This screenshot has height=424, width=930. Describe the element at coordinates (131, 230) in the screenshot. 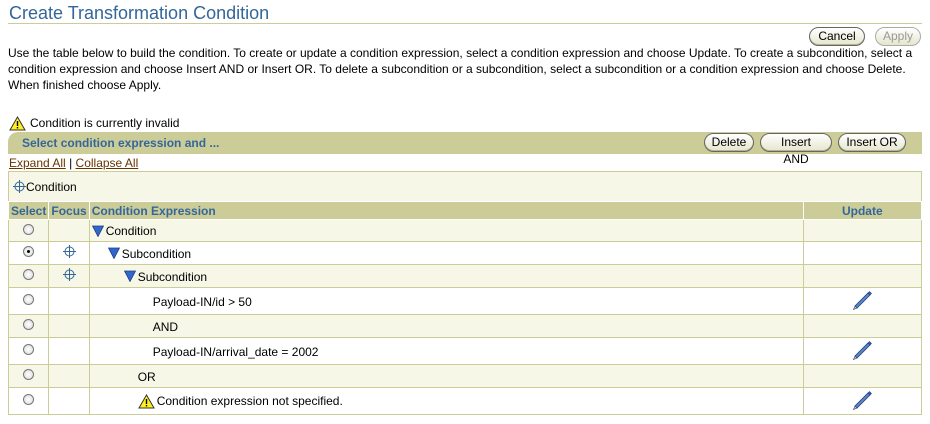

I see `expression-text: Condition` at that location.